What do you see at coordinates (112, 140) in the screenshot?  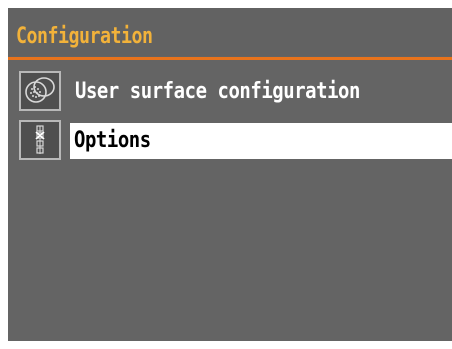 I see `menu-item-label: Options` at bounding box center [112, 140].